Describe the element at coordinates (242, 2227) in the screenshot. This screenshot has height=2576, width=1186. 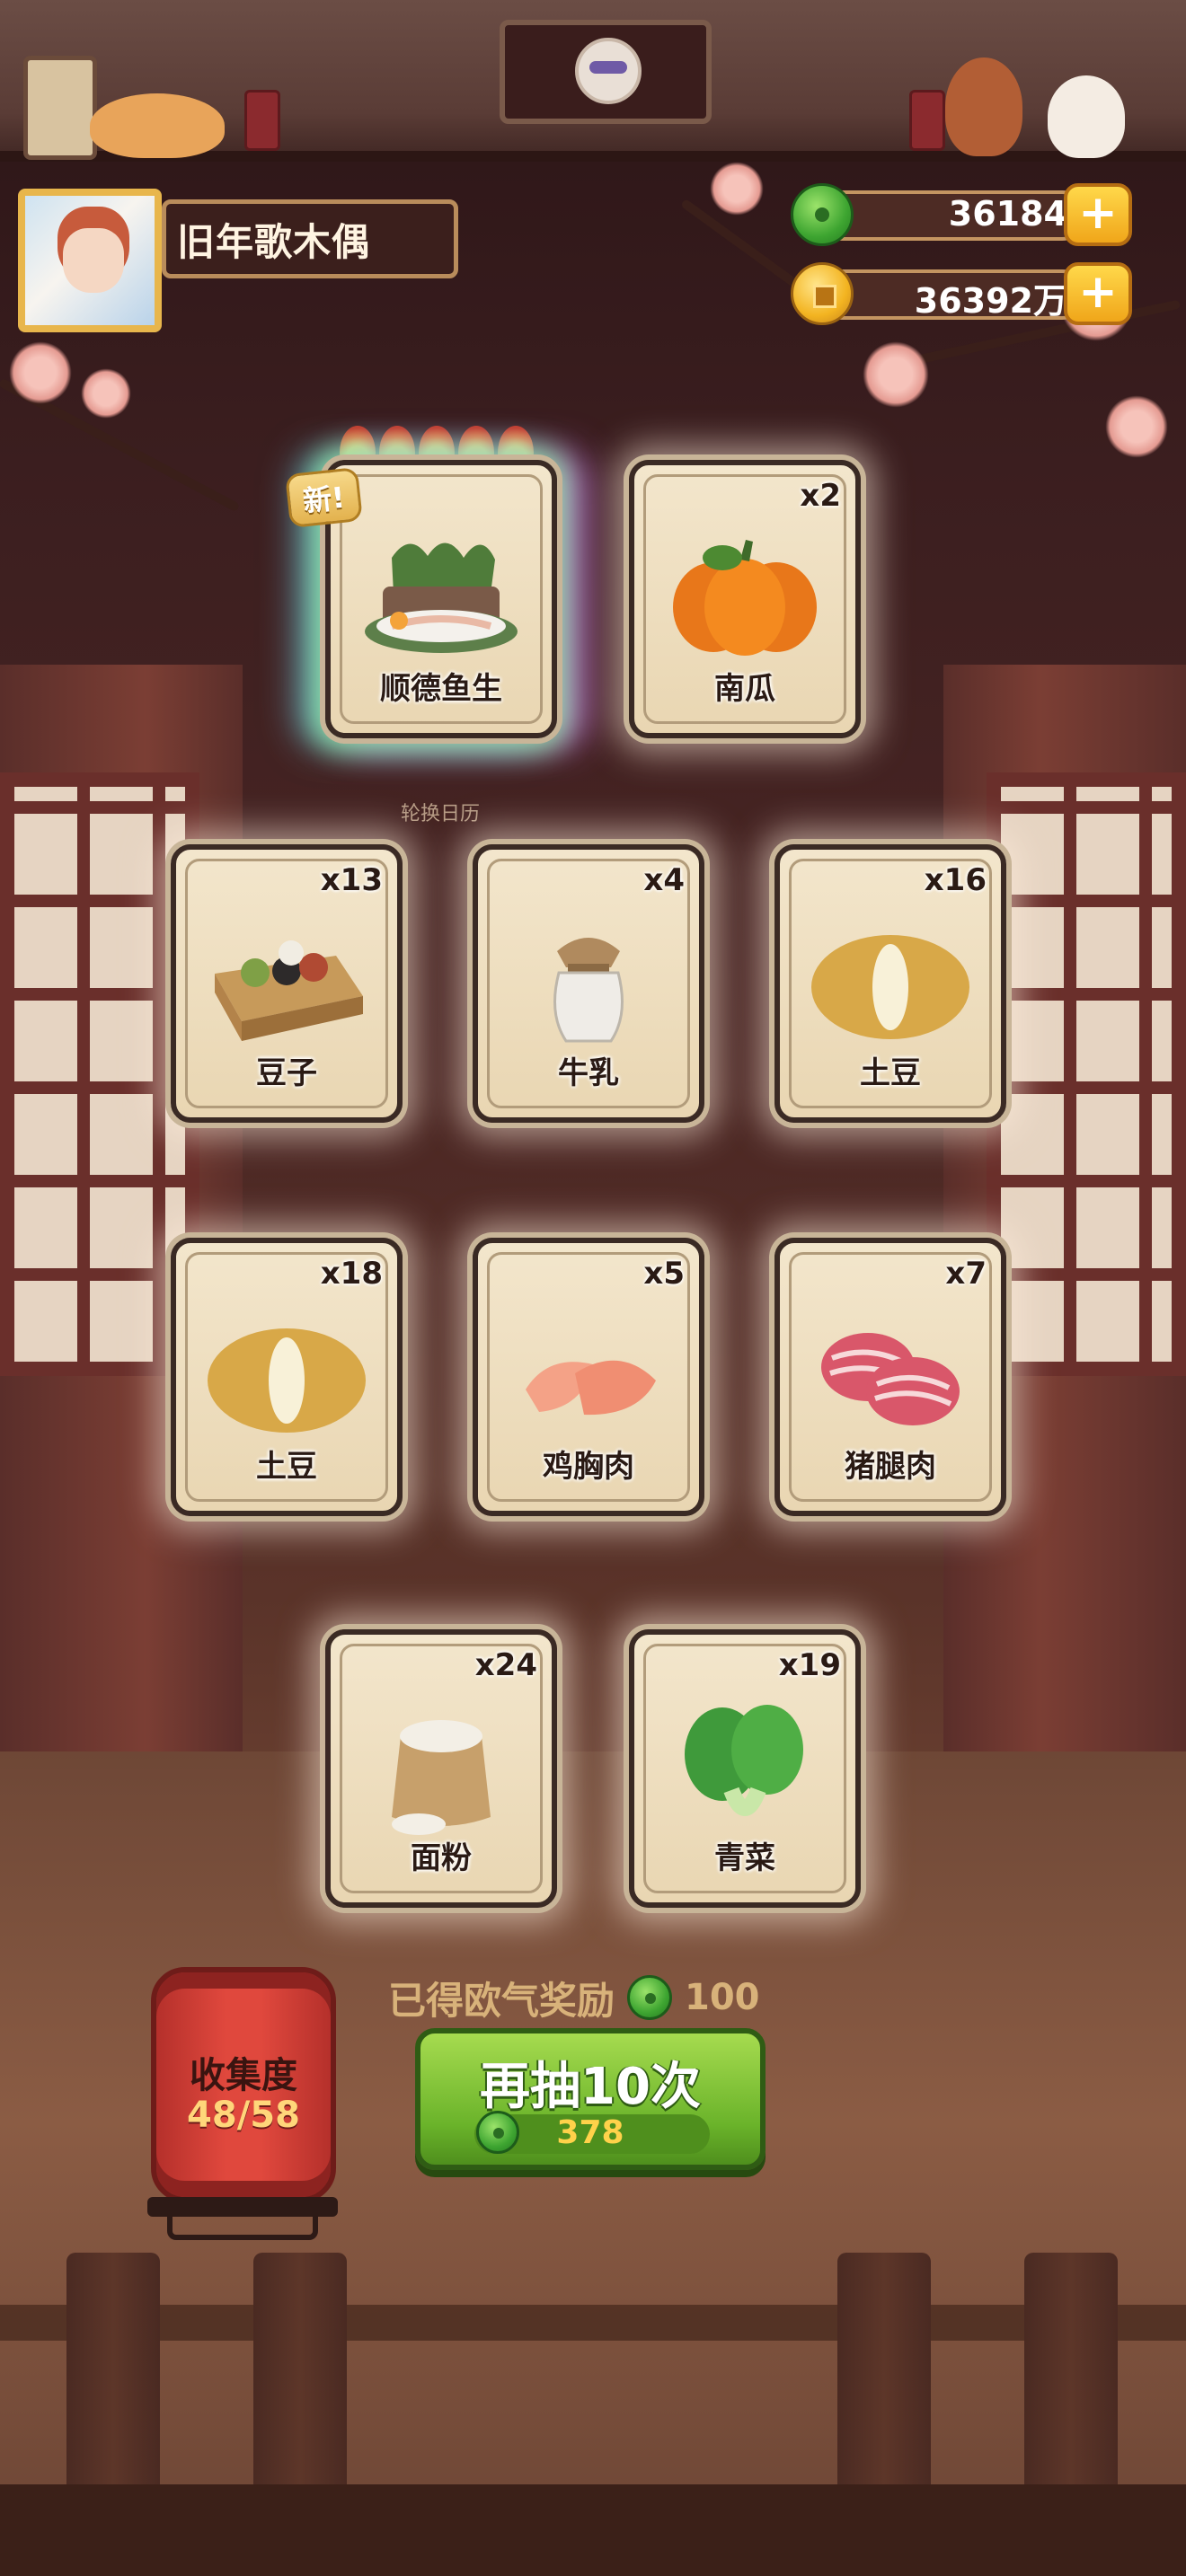
I see `lantern-stand` at that location.